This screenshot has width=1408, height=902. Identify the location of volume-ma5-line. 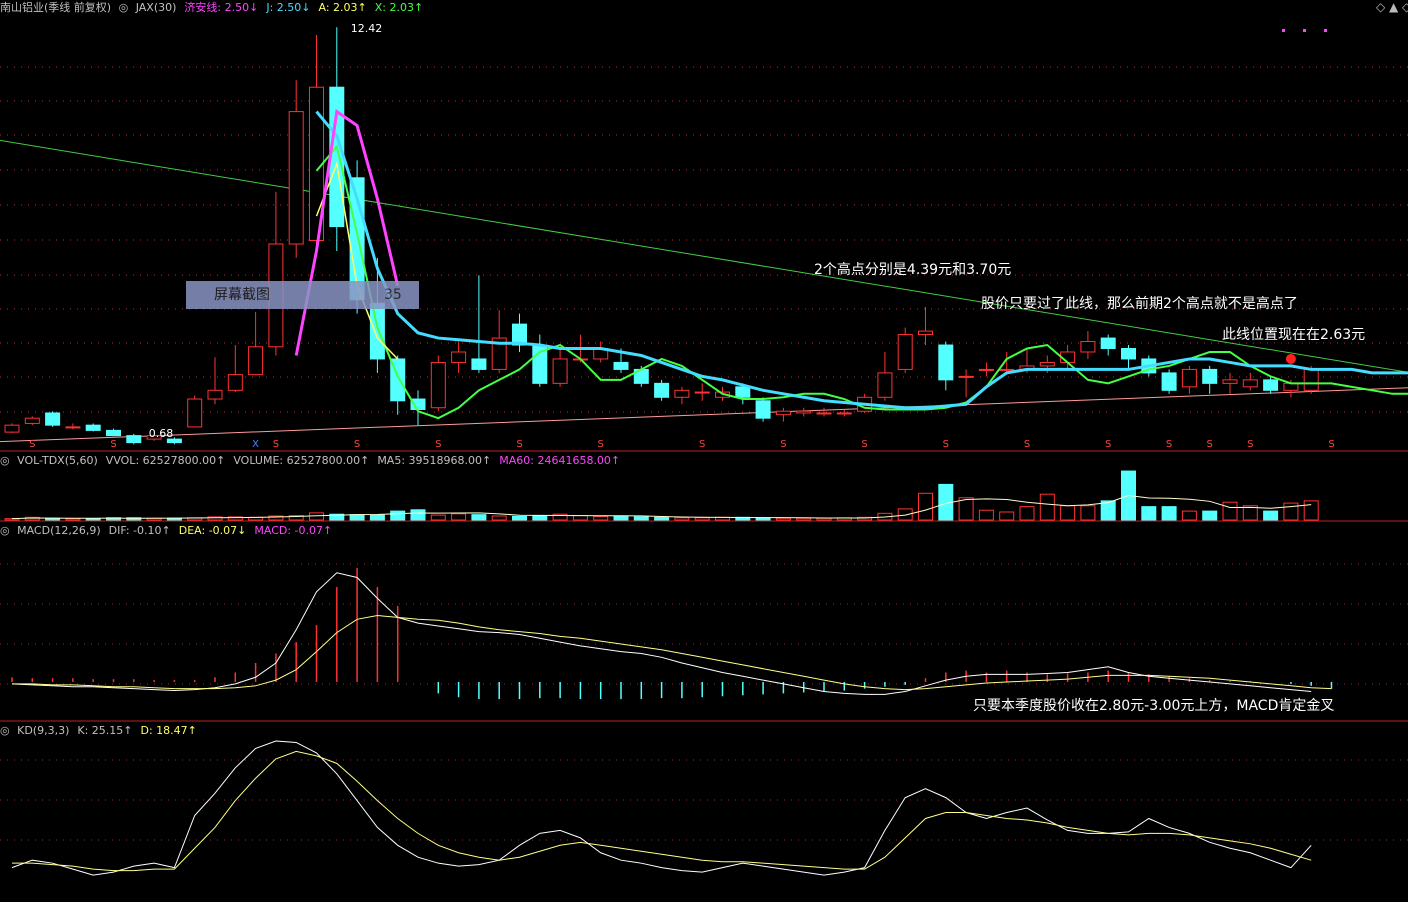
(661, 507).